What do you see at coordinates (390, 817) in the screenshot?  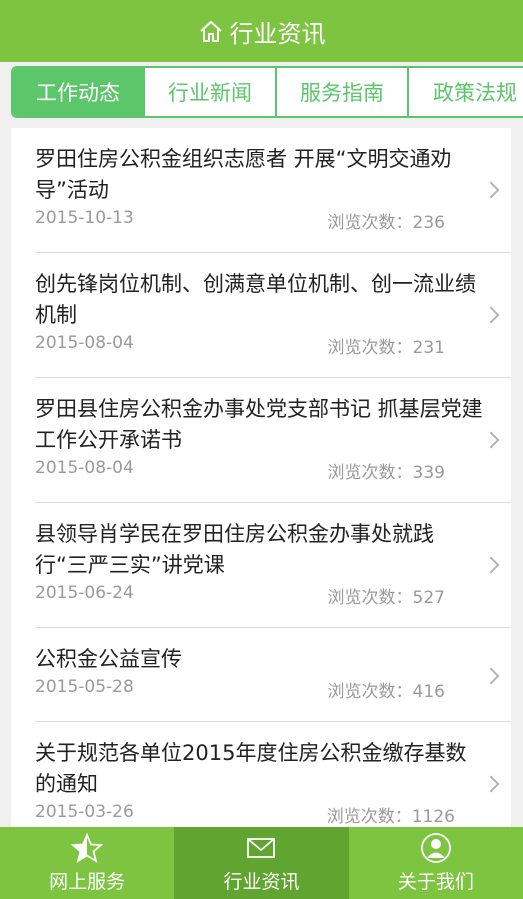 I see `view-count: 浏览次数：1126` at bounding box center [390, 817].